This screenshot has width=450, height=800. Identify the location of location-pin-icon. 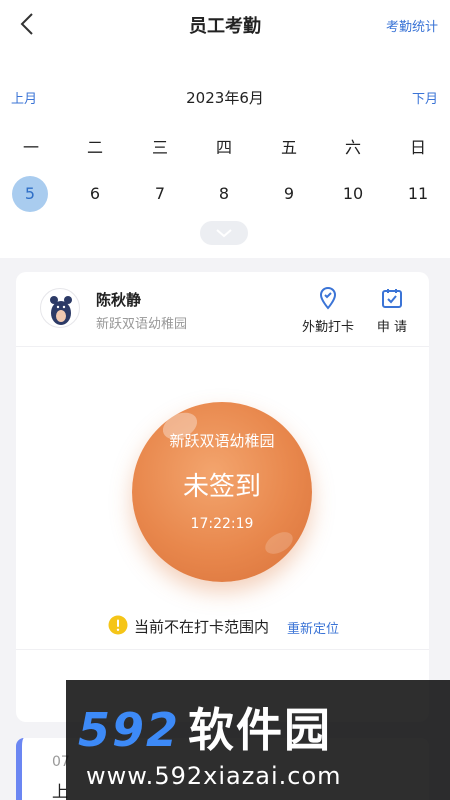
(328, 298).